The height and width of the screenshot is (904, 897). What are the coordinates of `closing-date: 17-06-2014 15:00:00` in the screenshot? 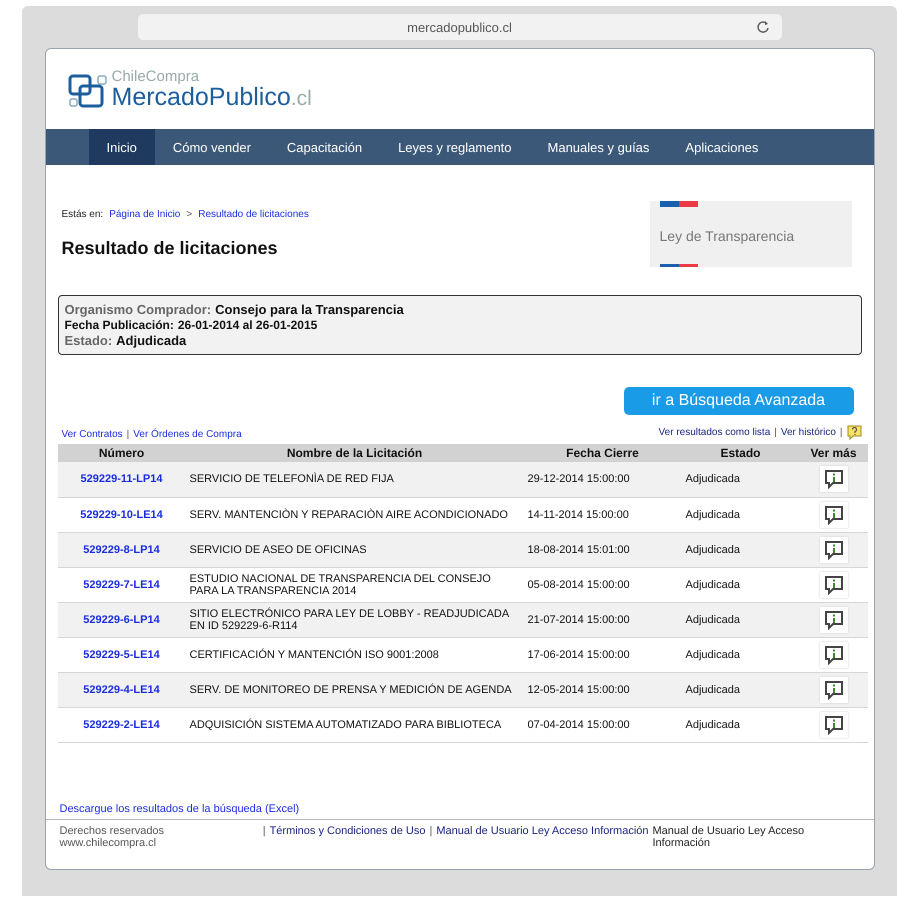 It's located at (579, 654).